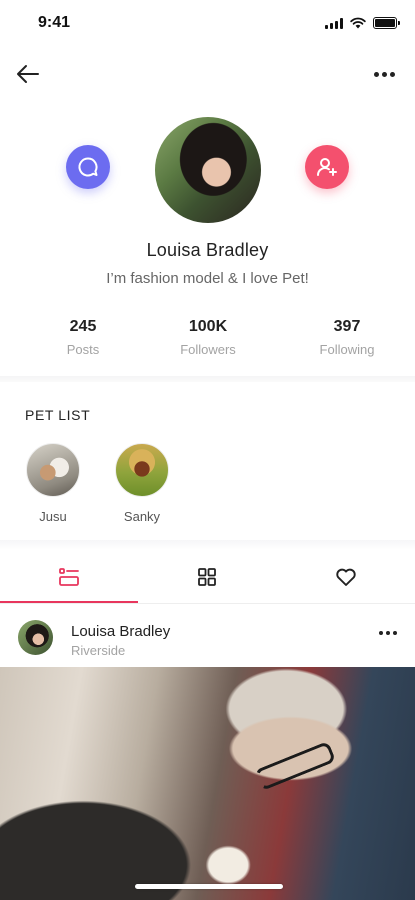 The width and height of the screenshot is (415, 900). I want to click on stat-value: 245, so click(83, 326).